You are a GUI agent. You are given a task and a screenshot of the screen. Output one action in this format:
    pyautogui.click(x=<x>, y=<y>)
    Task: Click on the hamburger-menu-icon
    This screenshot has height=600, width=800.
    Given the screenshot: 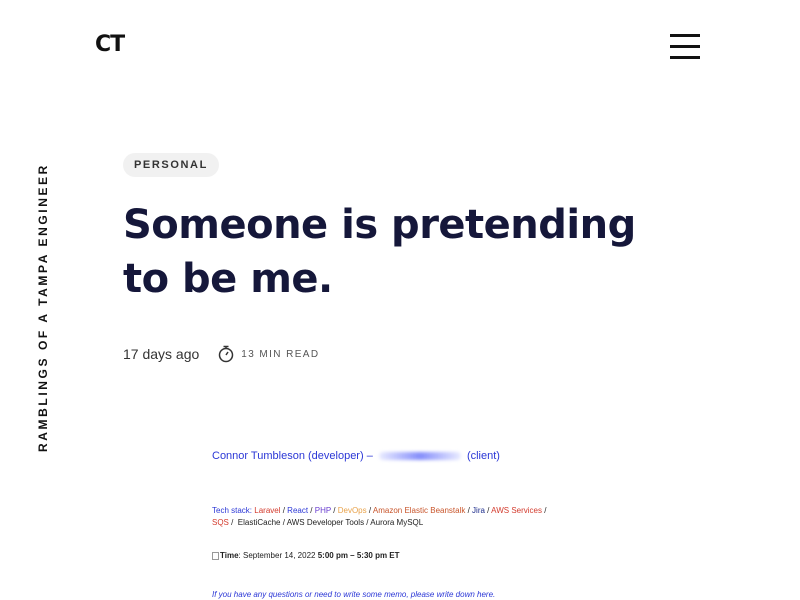 What is the action you would take?
    pyautogui.click(x=685, y=47)
    